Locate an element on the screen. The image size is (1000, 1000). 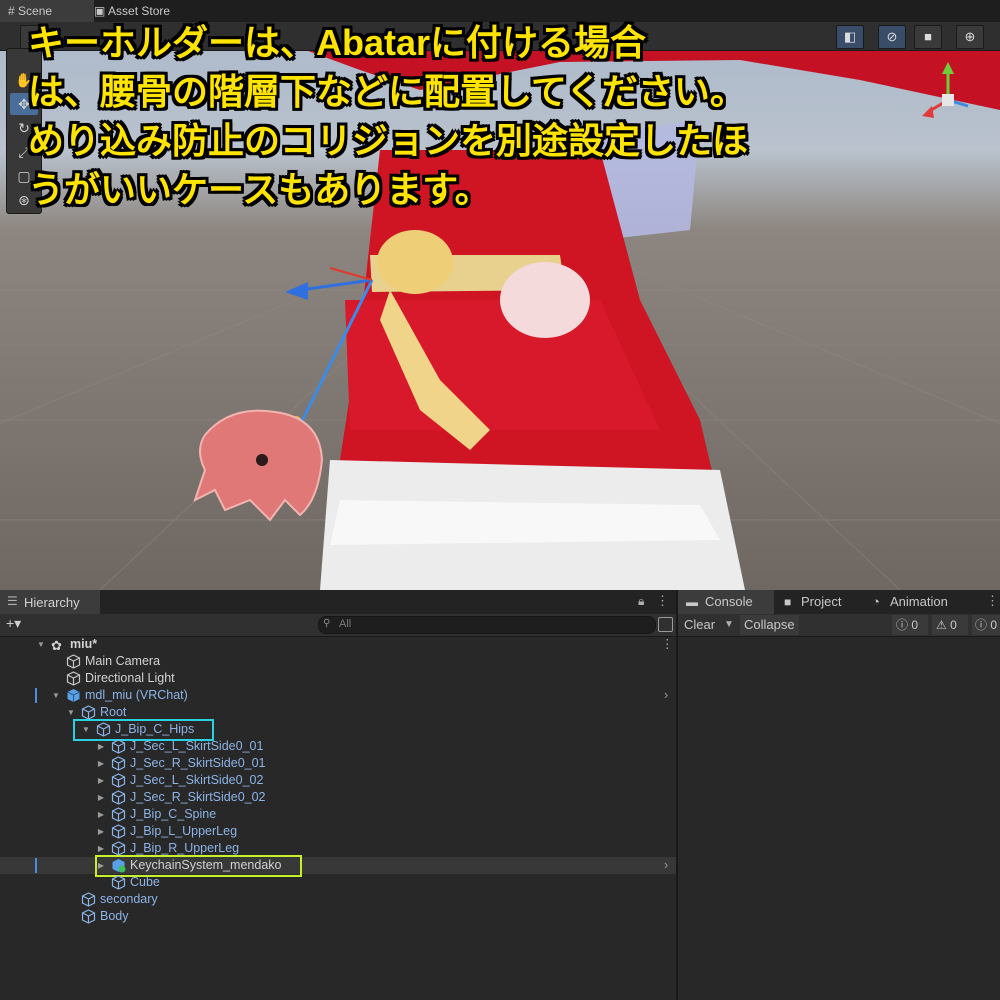
warning-count-toggle: ⚠ 0 is located at coordinates (950, 625).